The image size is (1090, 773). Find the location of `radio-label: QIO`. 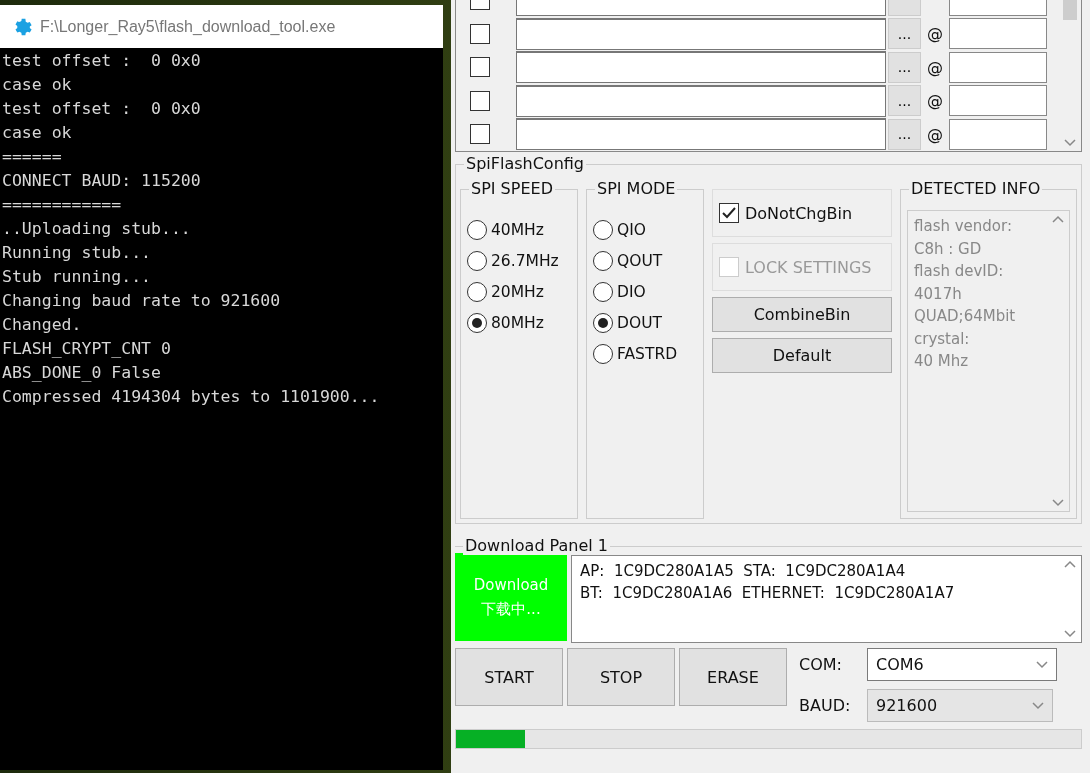

radio-label: QIO is located at coordinates (631, 230).